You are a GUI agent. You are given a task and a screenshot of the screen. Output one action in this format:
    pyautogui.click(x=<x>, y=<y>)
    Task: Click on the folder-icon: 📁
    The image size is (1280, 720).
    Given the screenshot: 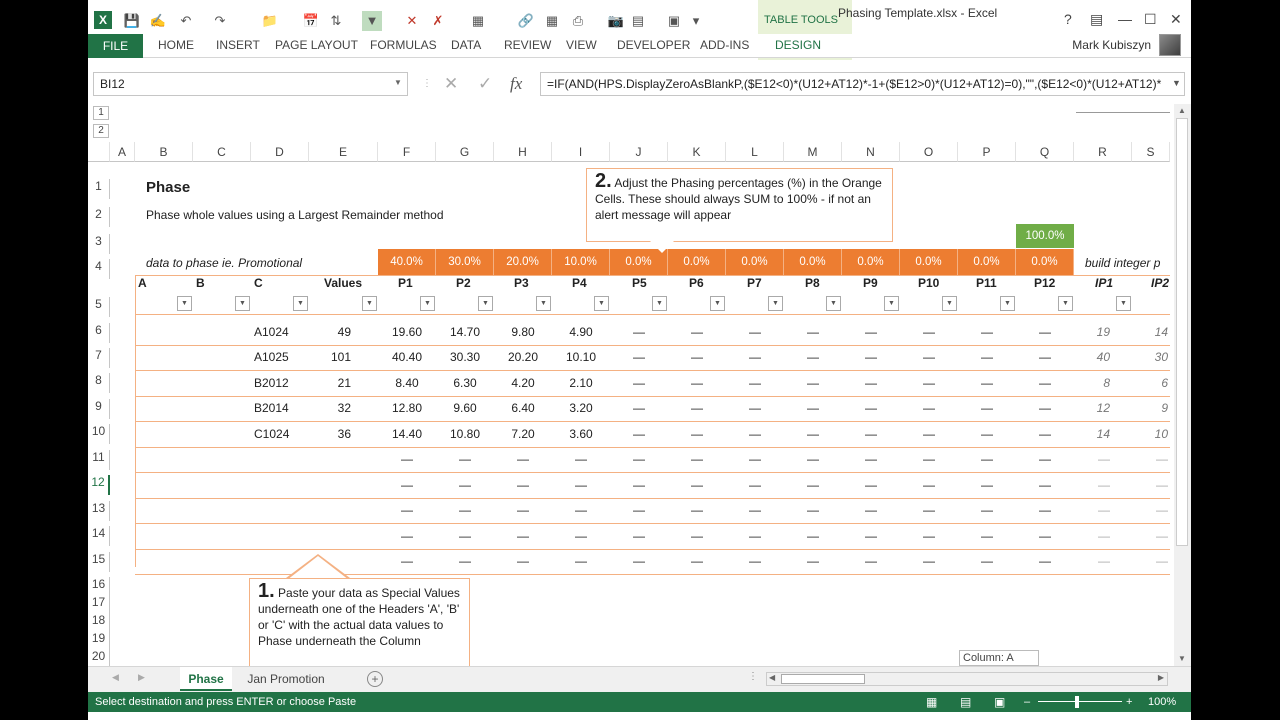 What is the action you would take?
    pyautogui.click(x=270, y=21)
    